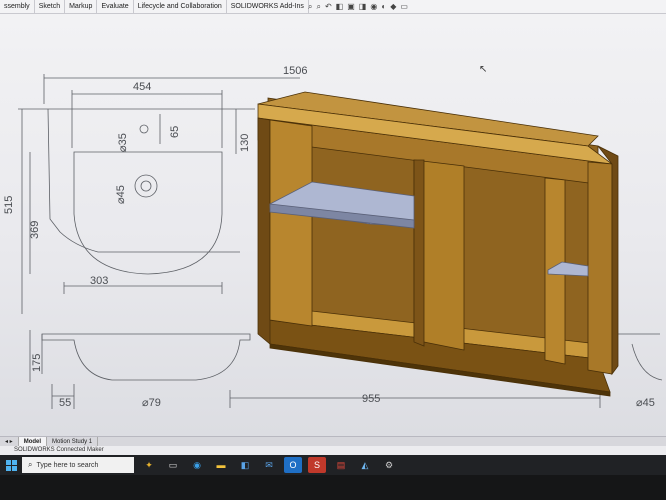 Image resolution: width=666 pixels, height=500 pixels. I want to click on taskbar-search-input: ⌕ Type here to search, so click(78, 465).